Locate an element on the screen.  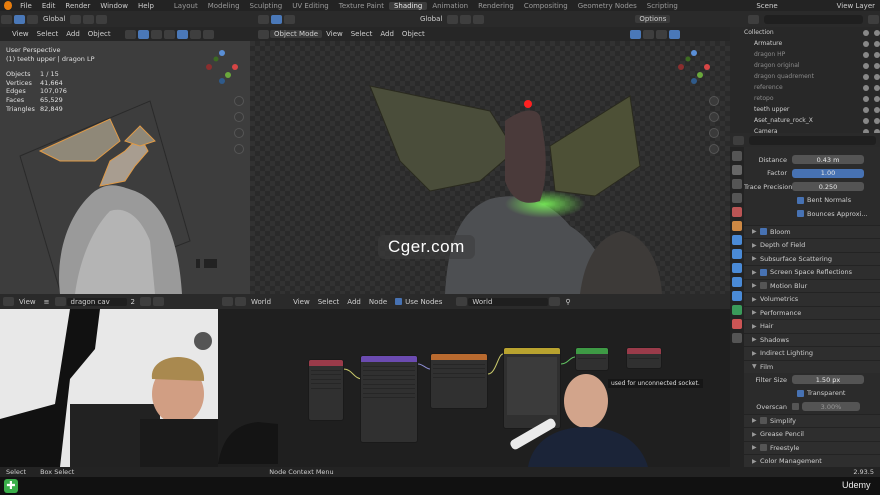
overscan-checkbox is located at coordinates (795, 407).